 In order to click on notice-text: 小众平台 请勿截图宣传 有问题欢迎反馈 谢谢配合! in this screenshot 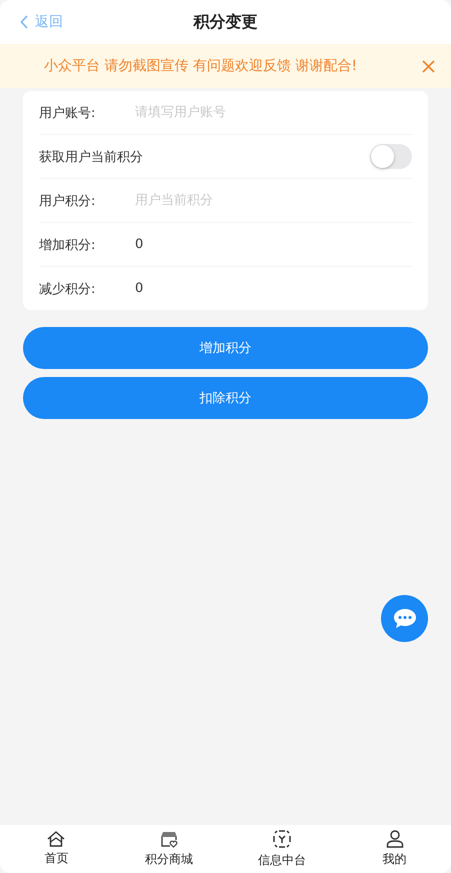, I will do `click(201, 66)`.